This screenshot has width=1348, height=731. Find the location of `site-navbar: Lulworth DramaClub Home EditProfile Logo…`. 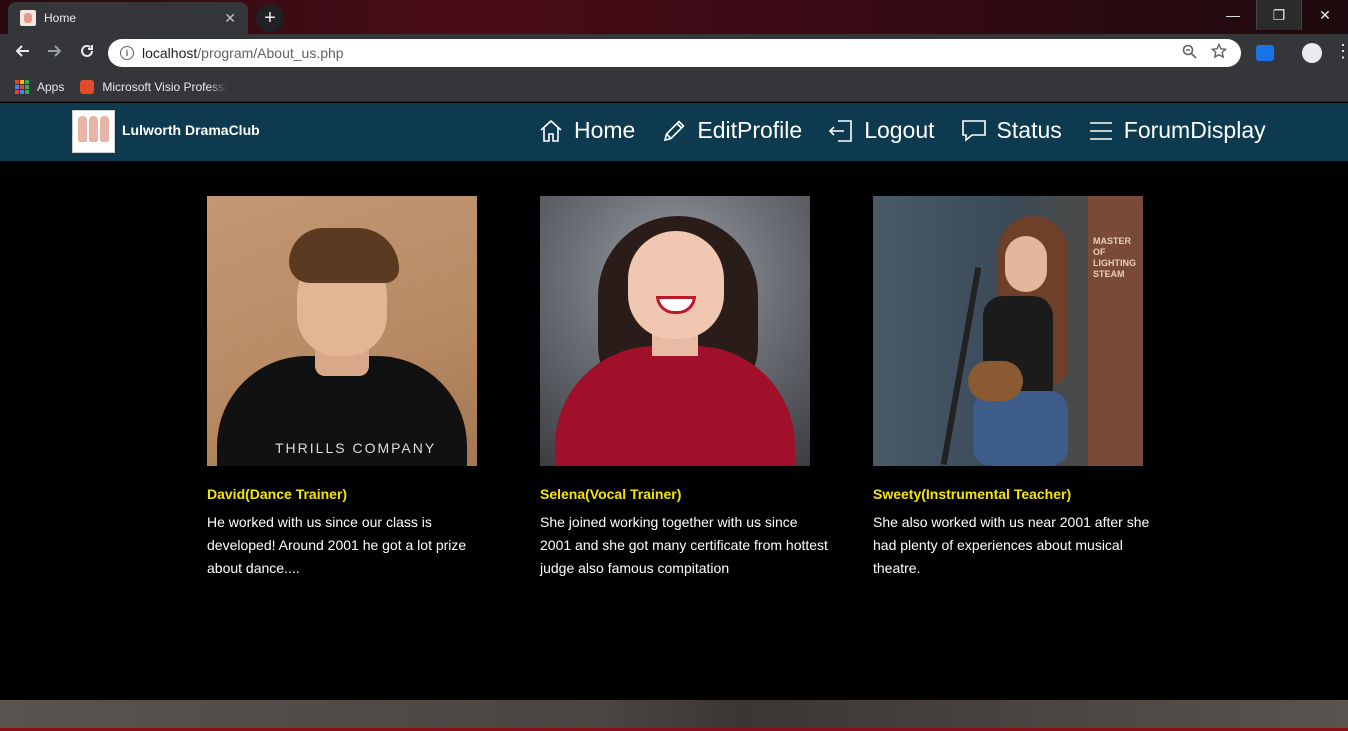

site-navbar: Lulworth DramaClub Home EditProfile Logo… is located at coordinates (674, 132).